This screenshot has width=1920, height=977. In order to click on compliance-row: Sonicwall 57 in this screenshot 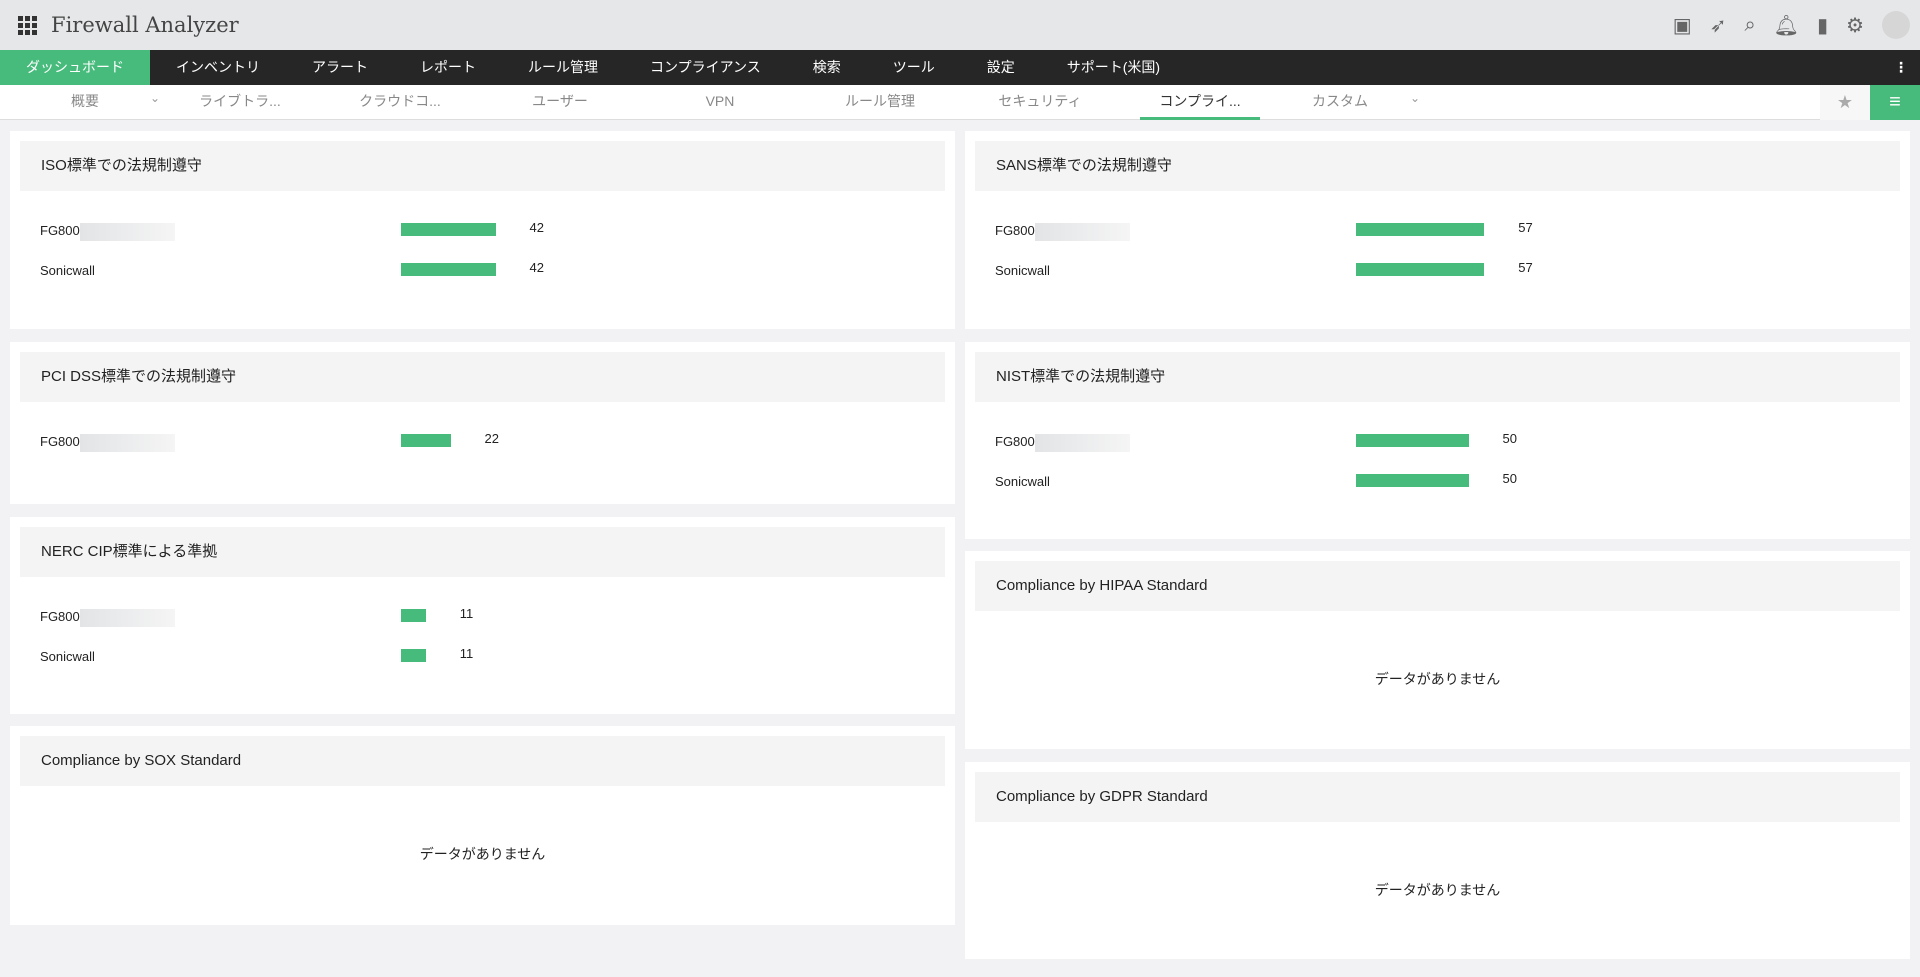, I will do `click(1445, 270)`.